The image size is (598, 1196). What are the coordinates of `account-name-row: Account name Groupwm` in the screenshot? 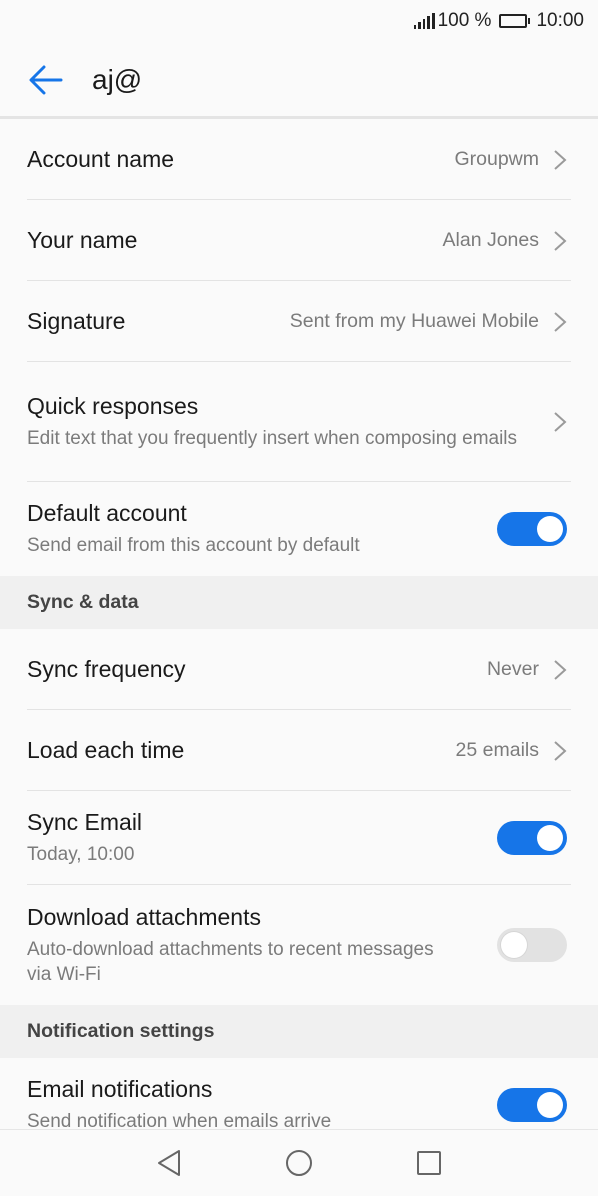 It's located at (299, 159).